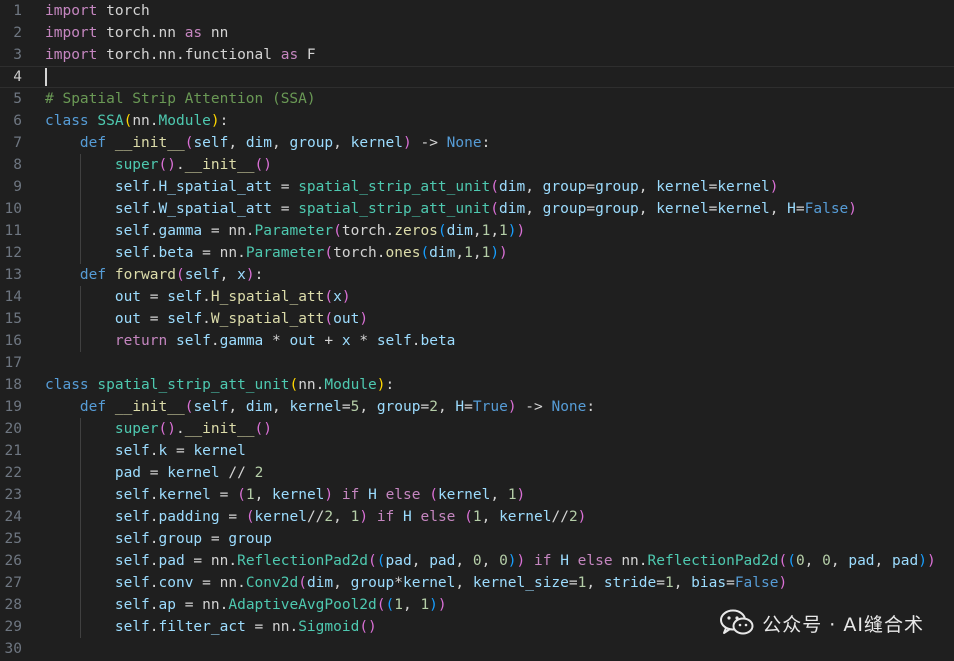 The width and height of the screenshot is (954, 661). I want to click on code-token: :, so click(390, 385).